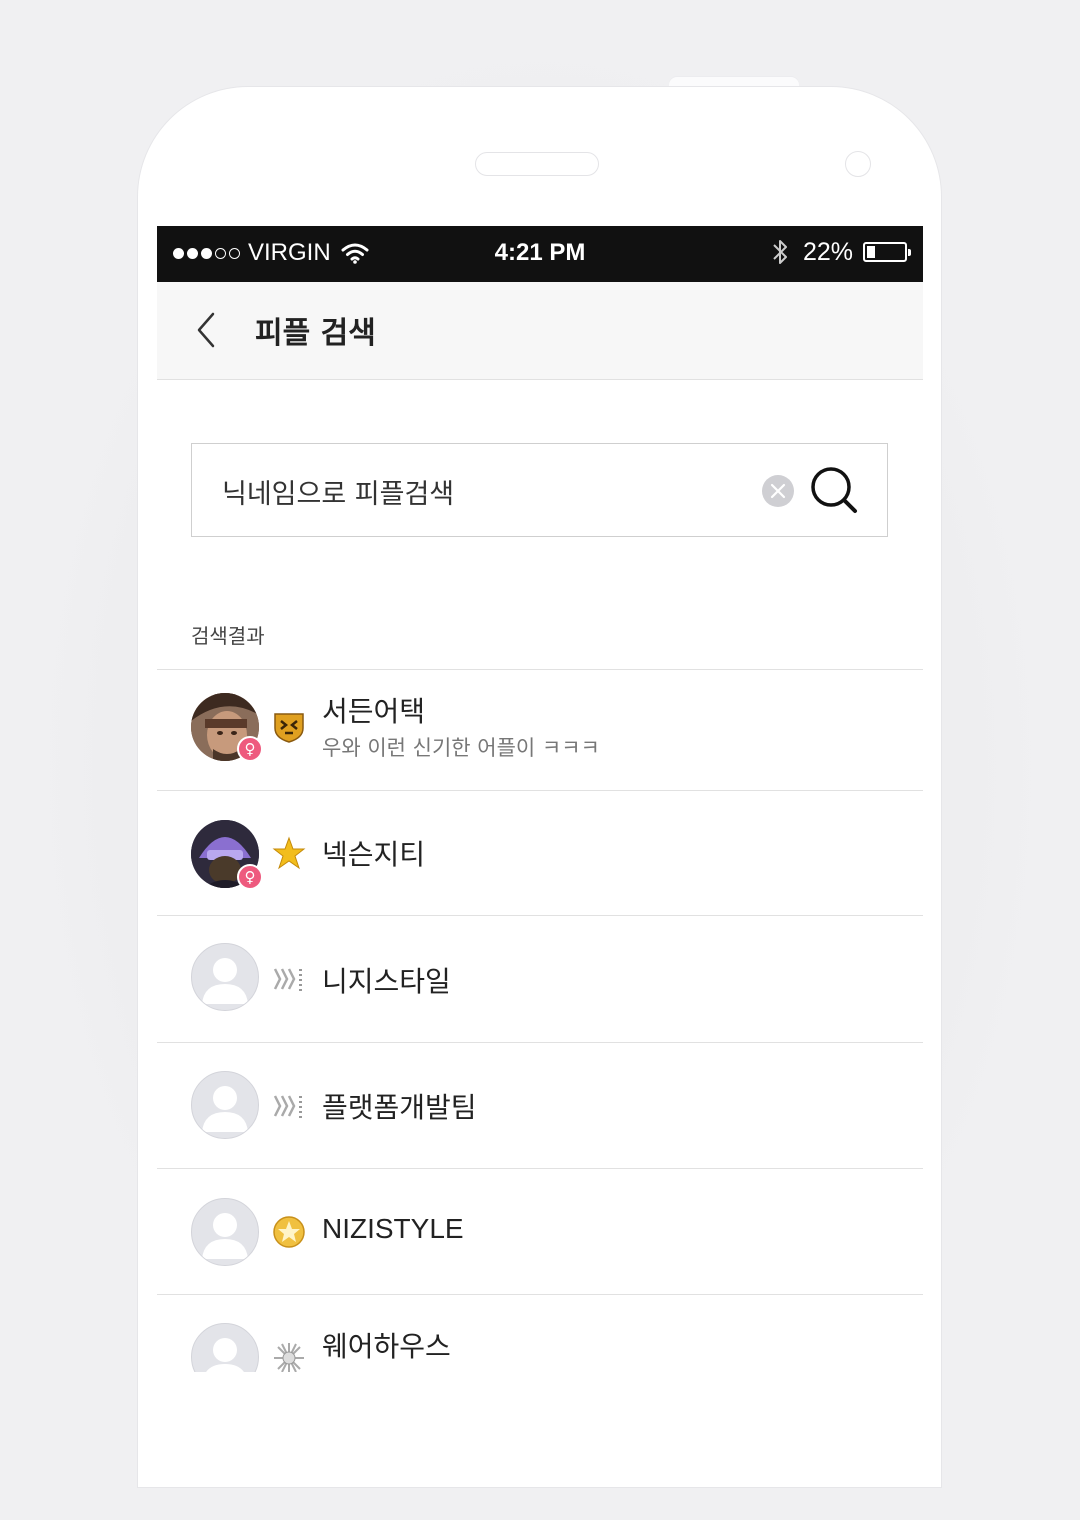 This screenshot has height=1520, width=1080. Describe the element at coordinates (780, 252) in the screenshot. I see `bluetooth-icon` at that location.